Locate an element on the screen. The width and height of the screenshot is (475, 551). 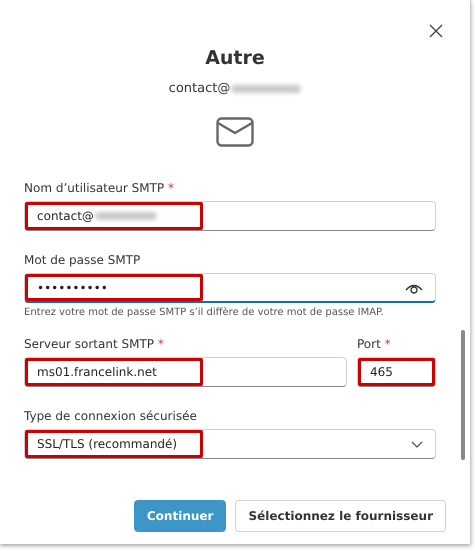
envelope-icon is located at coordinates (235, 132).